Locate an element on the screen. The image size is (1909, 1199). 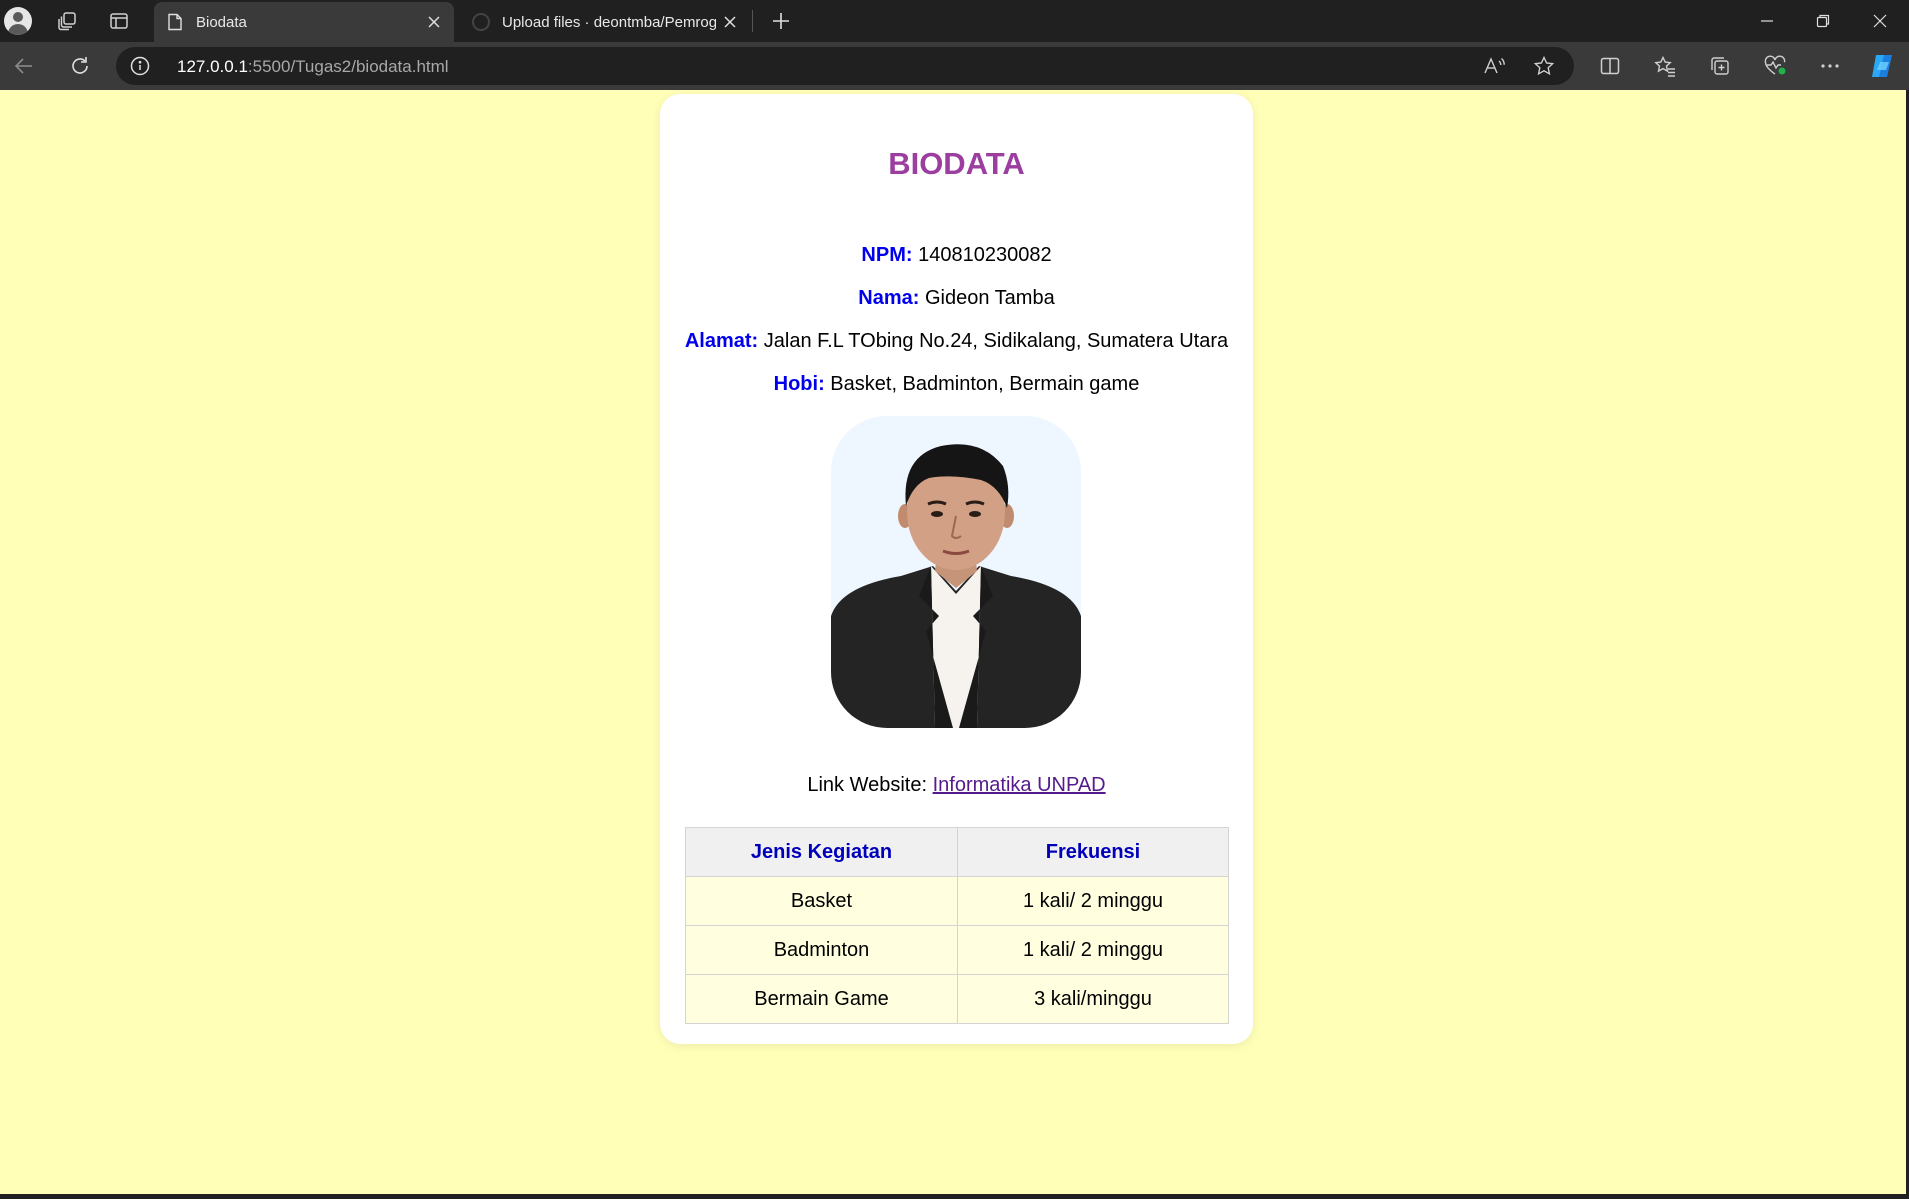
tab-biodata: Biodata is located at coordinates (304, 22).